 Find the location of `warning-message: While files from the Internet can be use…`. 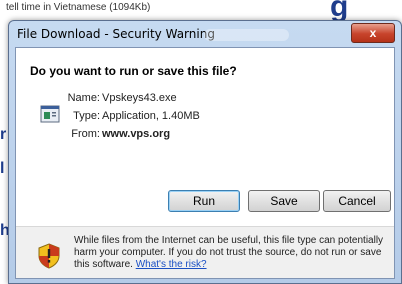

warning-message: While files from the Internet can be use… is located at coordinates (232, 253).